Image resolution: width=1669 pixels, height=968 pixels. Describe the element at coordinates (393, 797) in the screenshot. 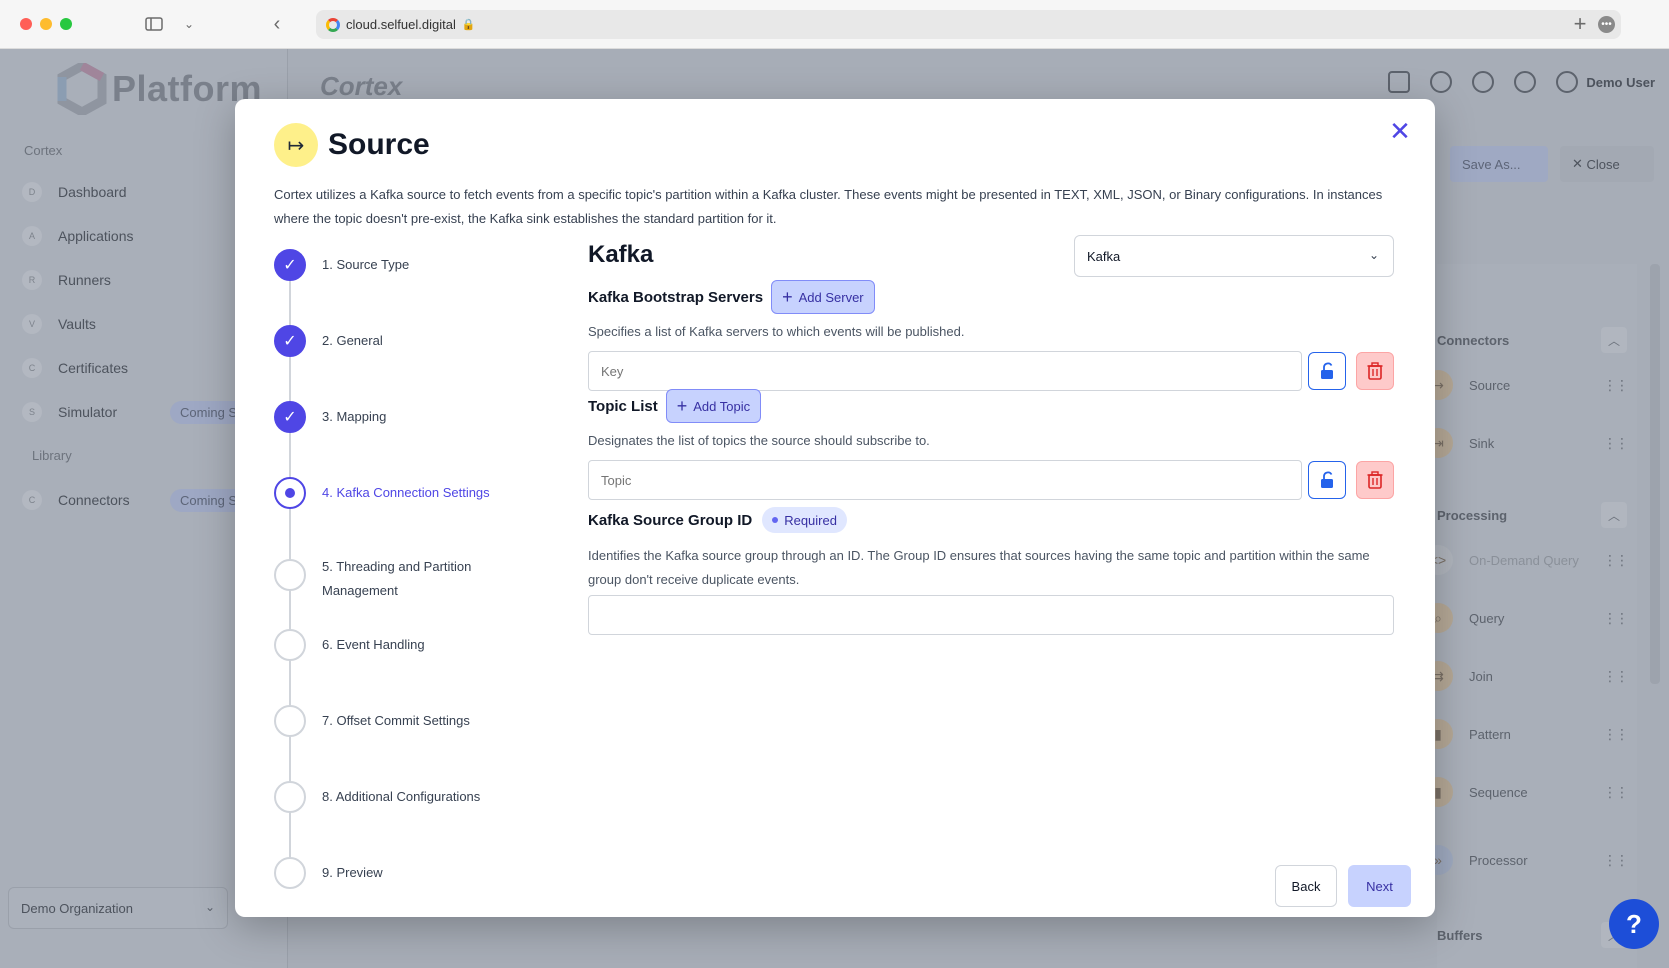

I see `step-additional-configurations: 8. Additional Configurations` at that location.